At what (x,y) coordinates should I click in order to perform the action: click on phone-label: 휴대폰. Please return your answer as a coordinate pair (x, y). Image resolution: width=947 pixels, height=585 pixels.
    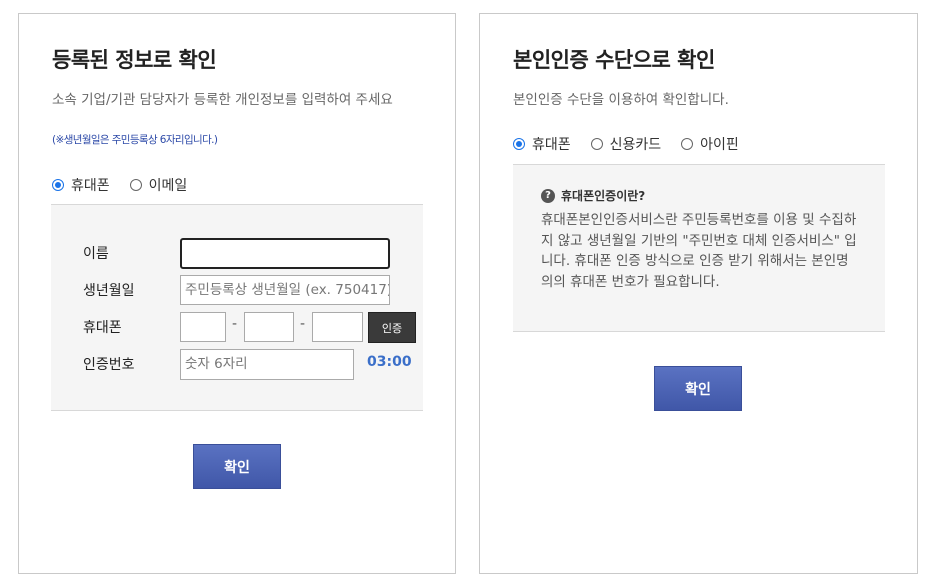
    Looking at the image, I should click on (102, 328).